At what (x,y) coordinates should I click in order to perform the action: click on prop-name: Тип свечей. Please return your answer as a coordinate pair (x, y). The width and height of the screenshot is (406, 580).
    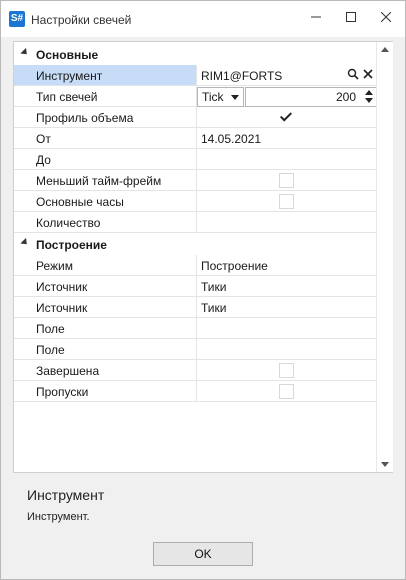
    Looking at the image, I should click on (105, 96).